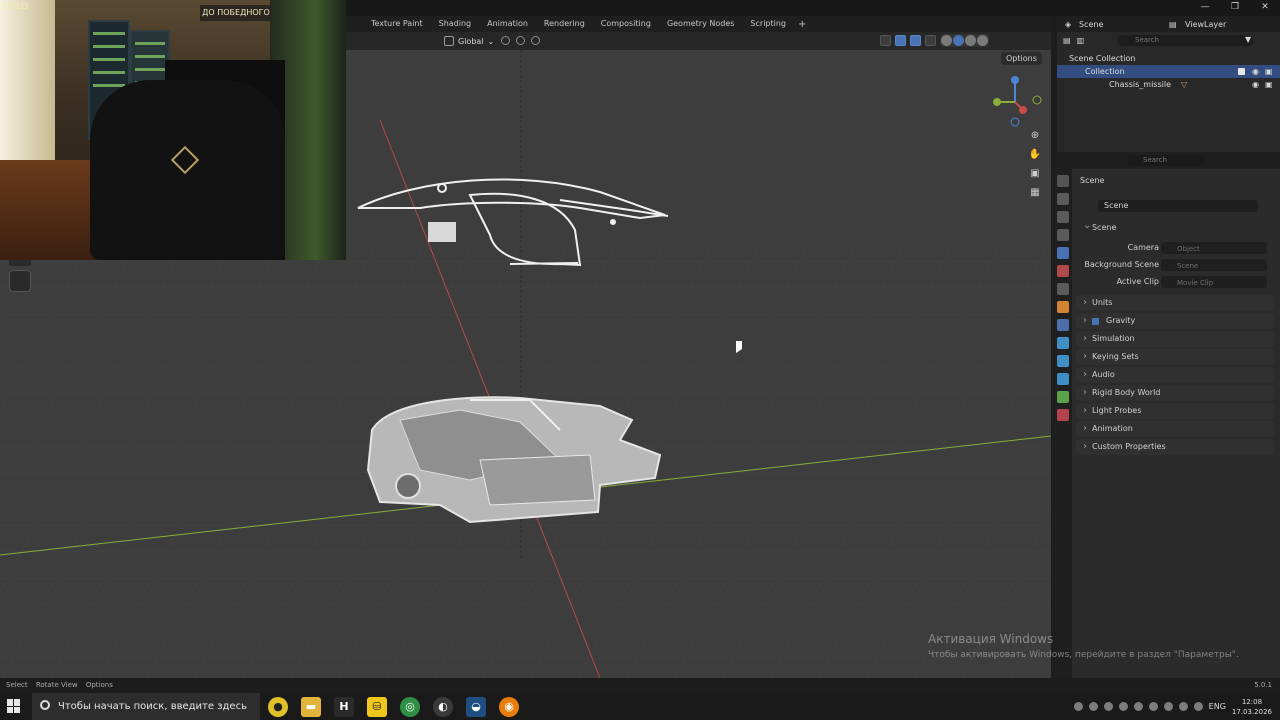 Image resolution: width=1280 pixels, height=720 pixels. I want to click on filter-icon: ▼, so click(1248, 39).